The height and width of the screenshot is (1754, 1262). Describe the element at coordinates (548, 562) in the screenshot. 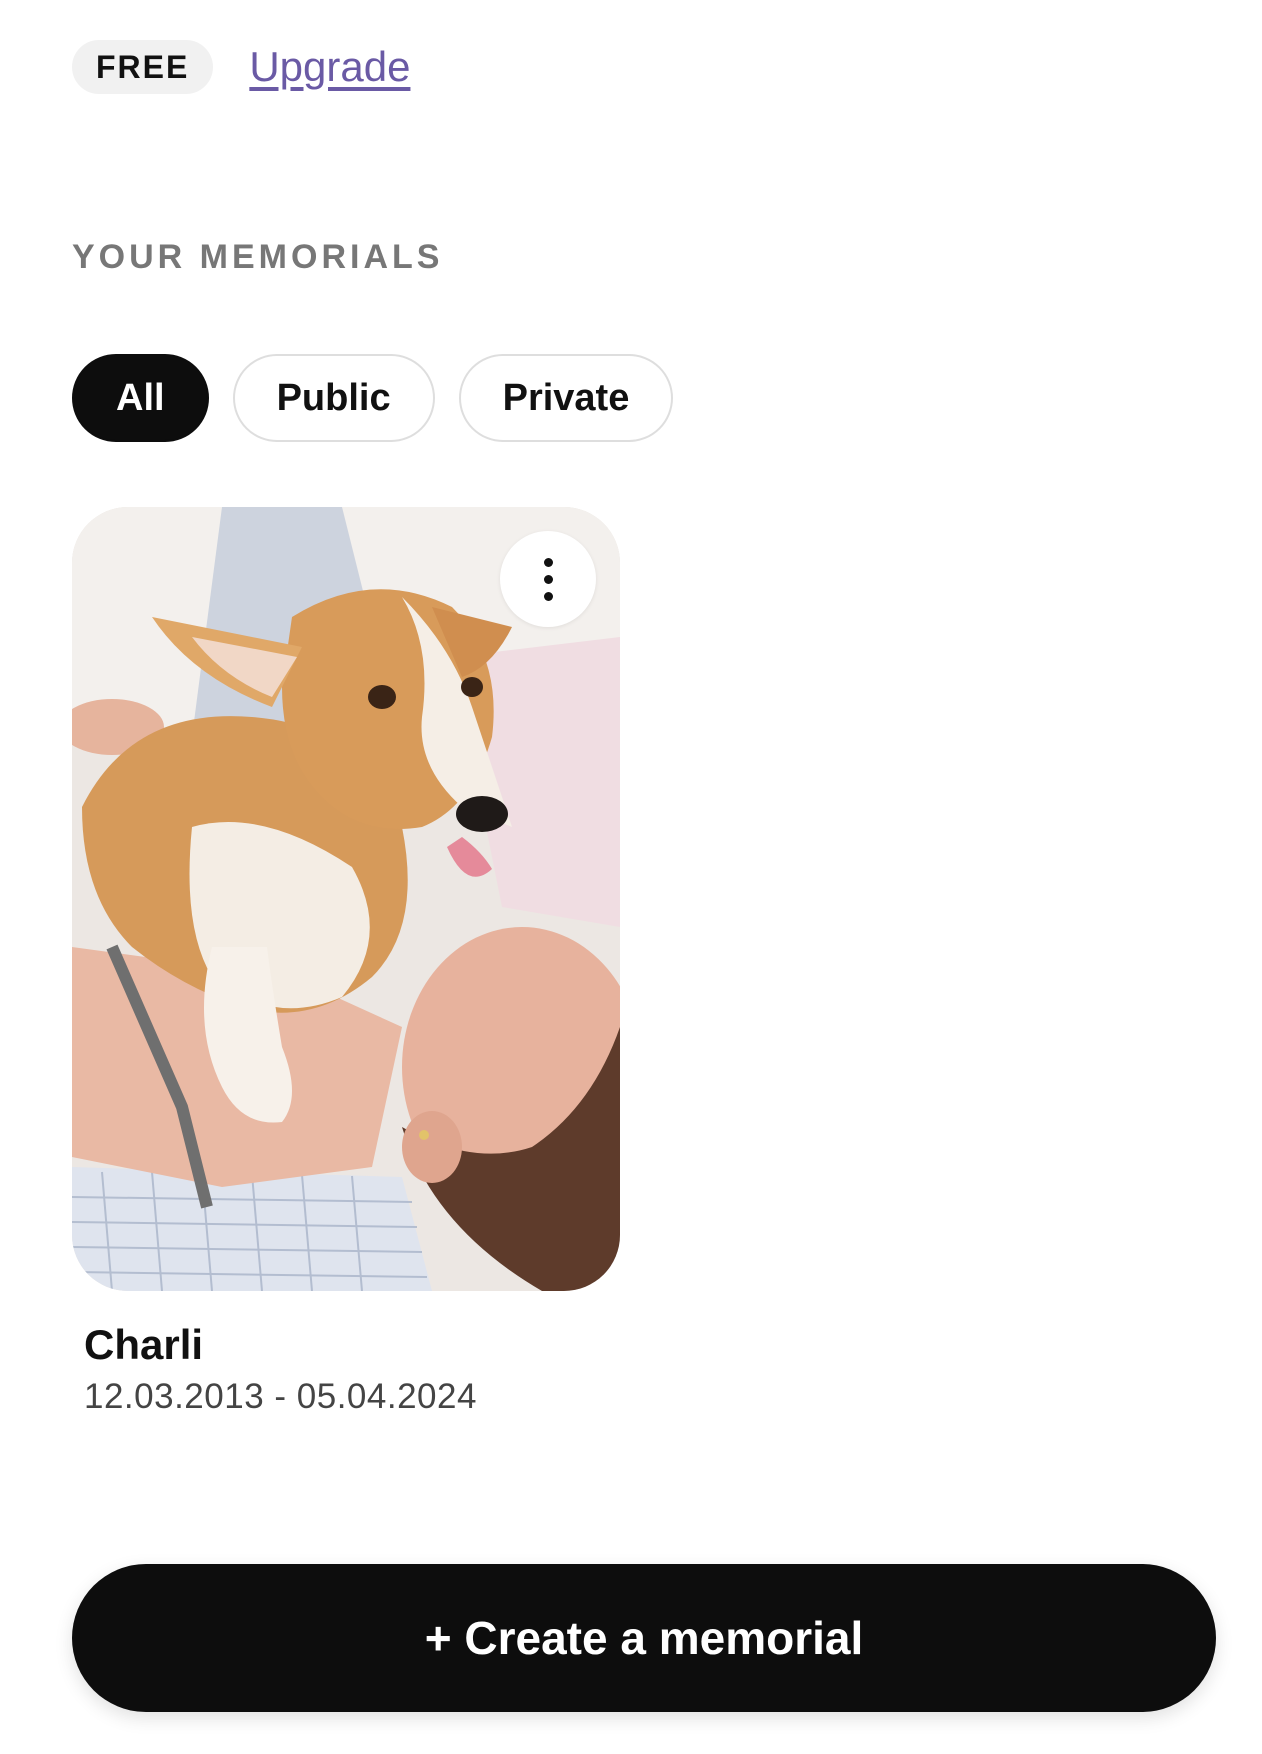

I see `more-vertical-icon` at that location.